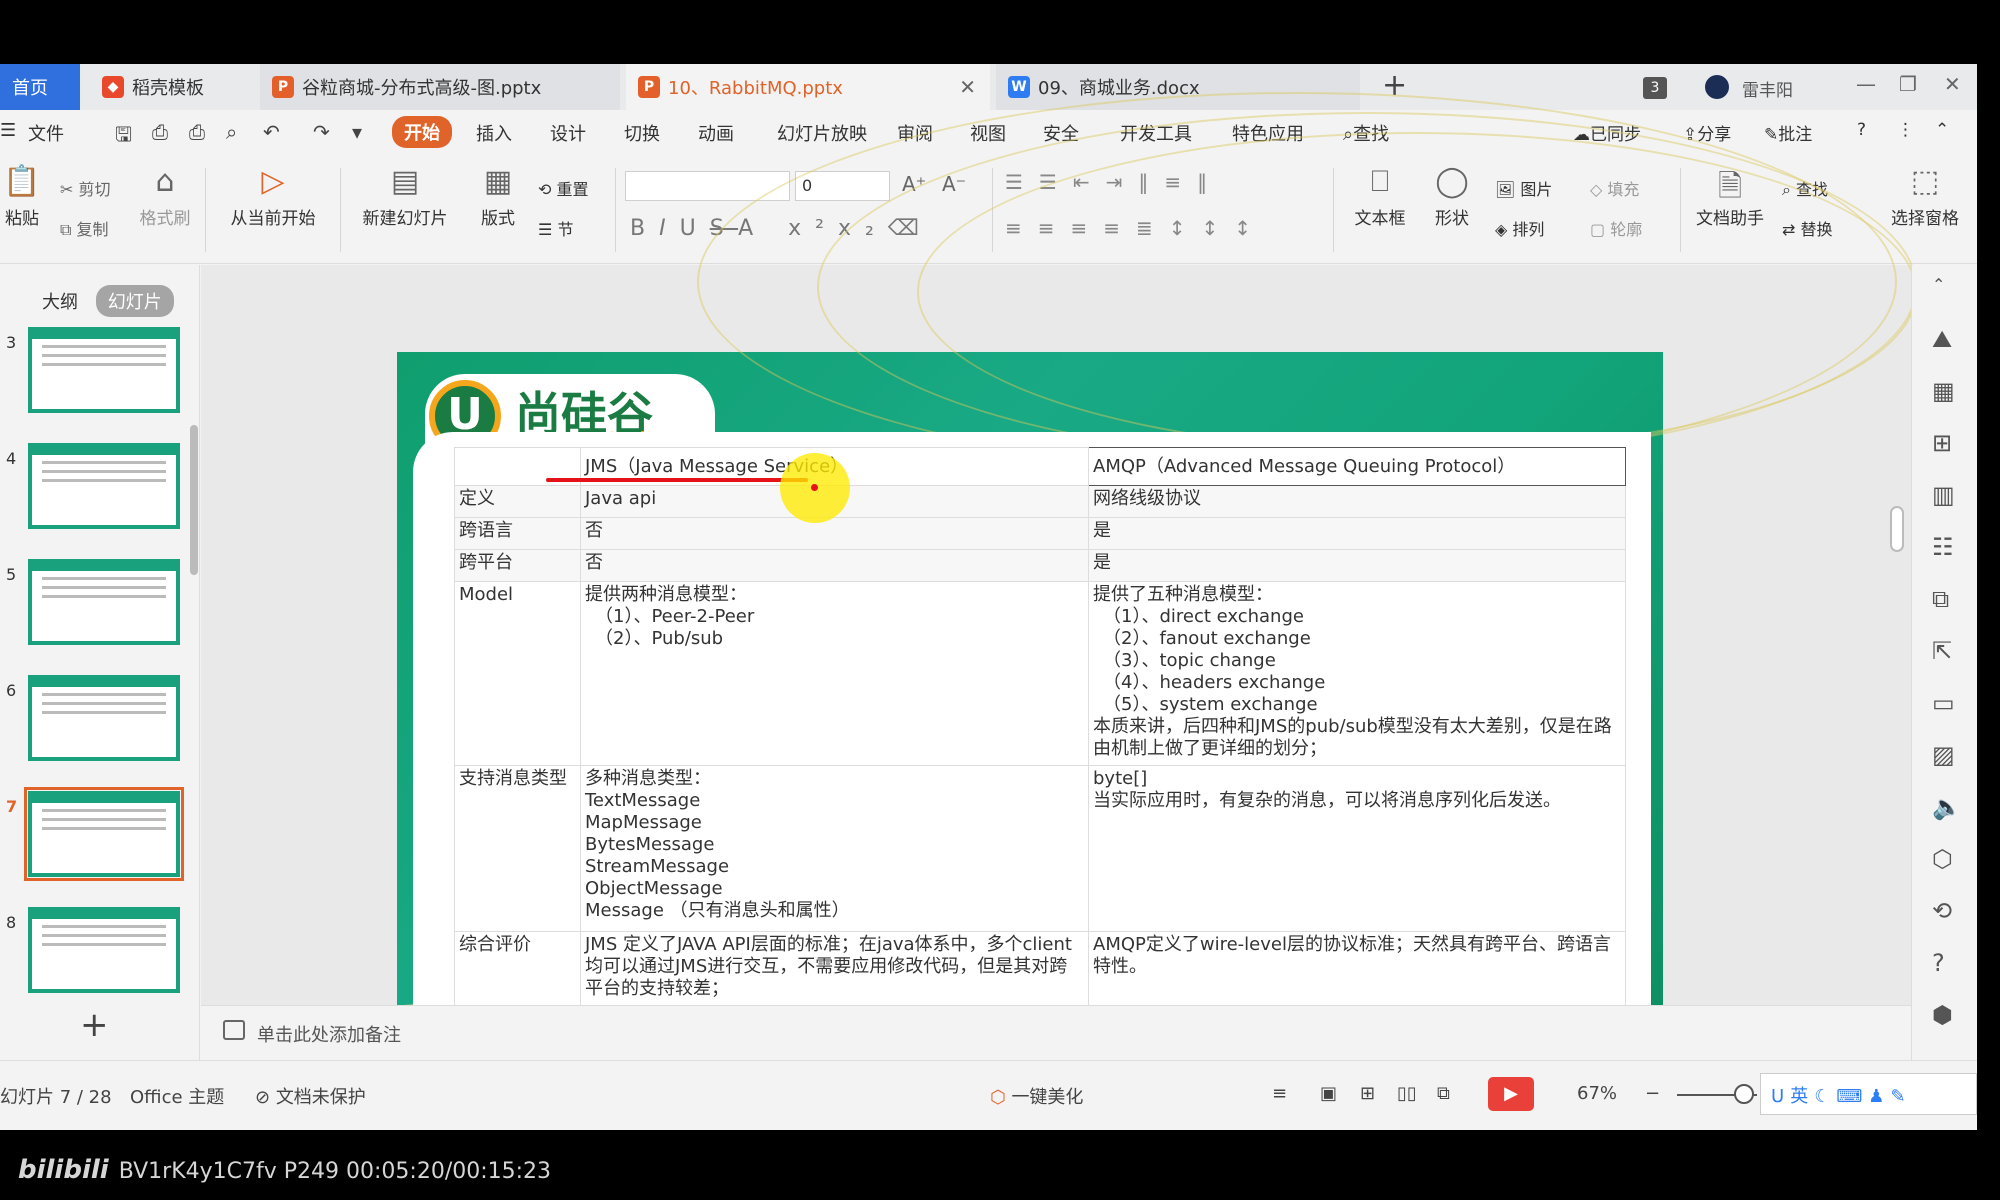 The image size is (2000, 1200). What do you see at coordinates (1367, 1093) in the screenshot?
I see `slide-sorter-icon: ⊞` at bounding box center [1367, 1093].